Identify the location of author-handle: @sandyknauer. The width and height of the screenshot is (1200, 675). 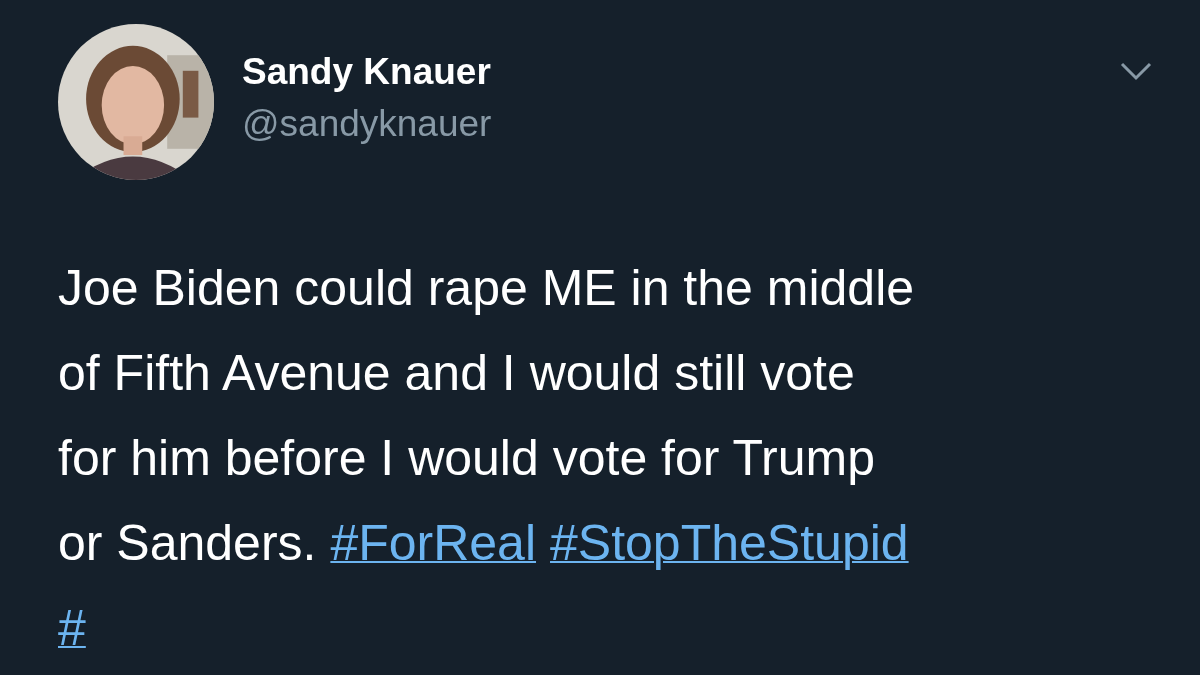
(367, 124).